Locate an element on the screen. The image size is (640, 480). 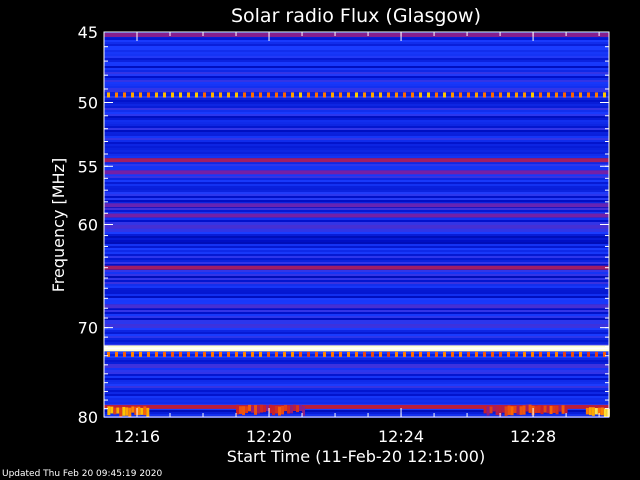
frequency-band is located at coordinates (356, 306).